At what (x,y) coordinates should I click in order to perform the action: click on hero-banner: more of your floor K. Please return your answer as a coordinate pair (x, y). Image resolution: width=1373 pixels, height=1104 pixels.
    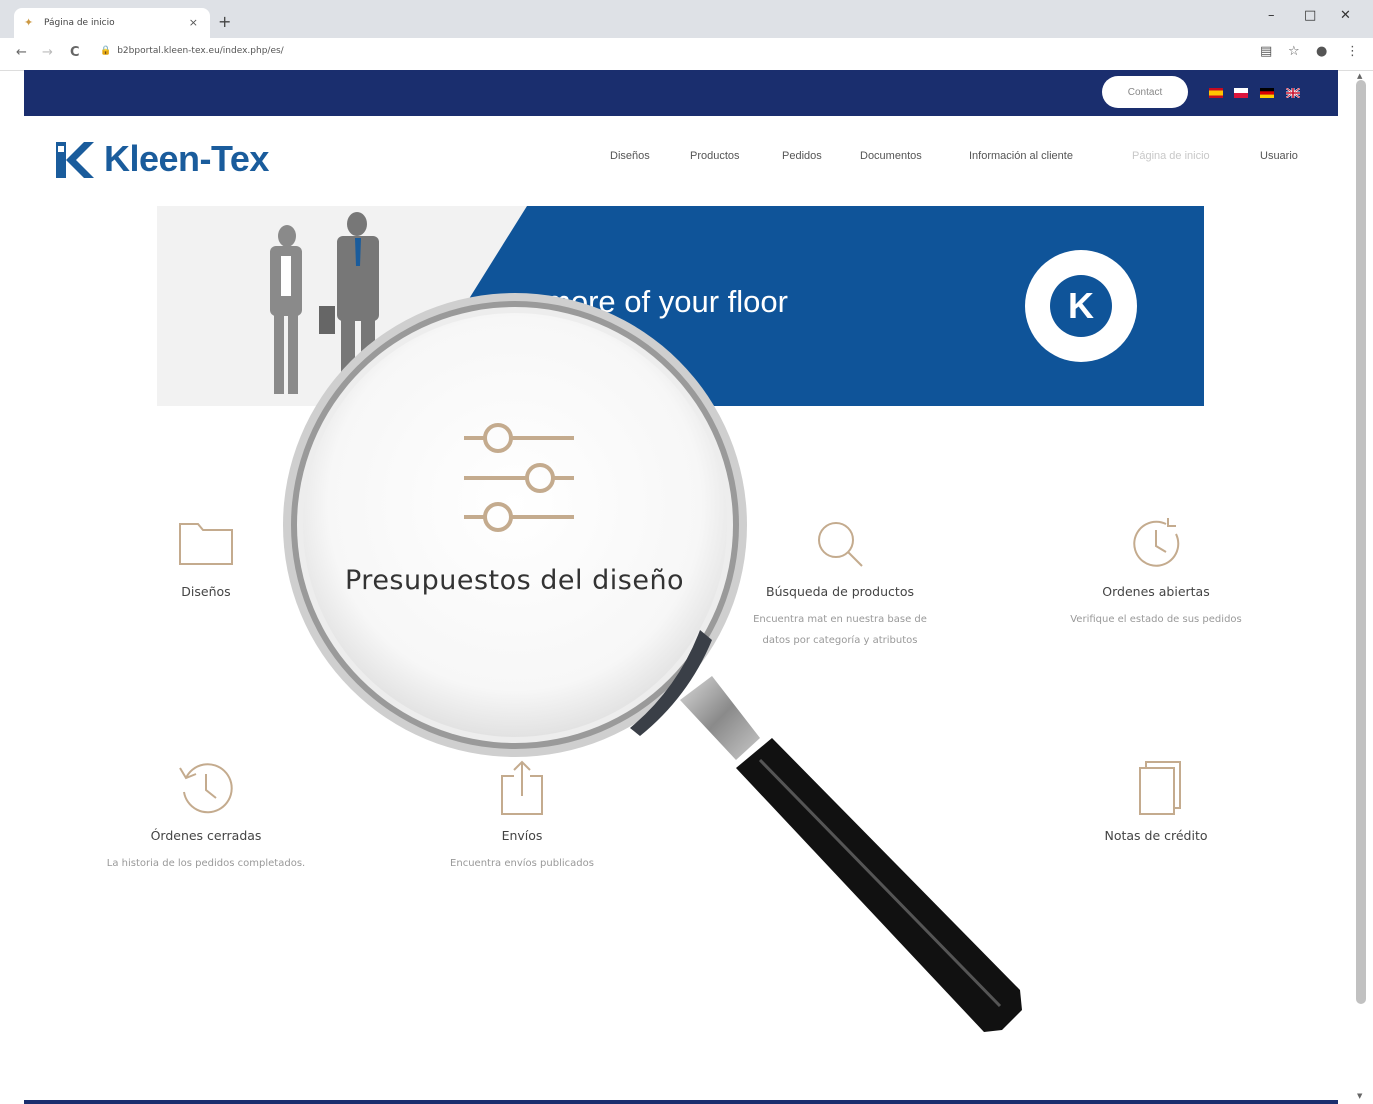
    Looking at the image, I should click on (680, 306).